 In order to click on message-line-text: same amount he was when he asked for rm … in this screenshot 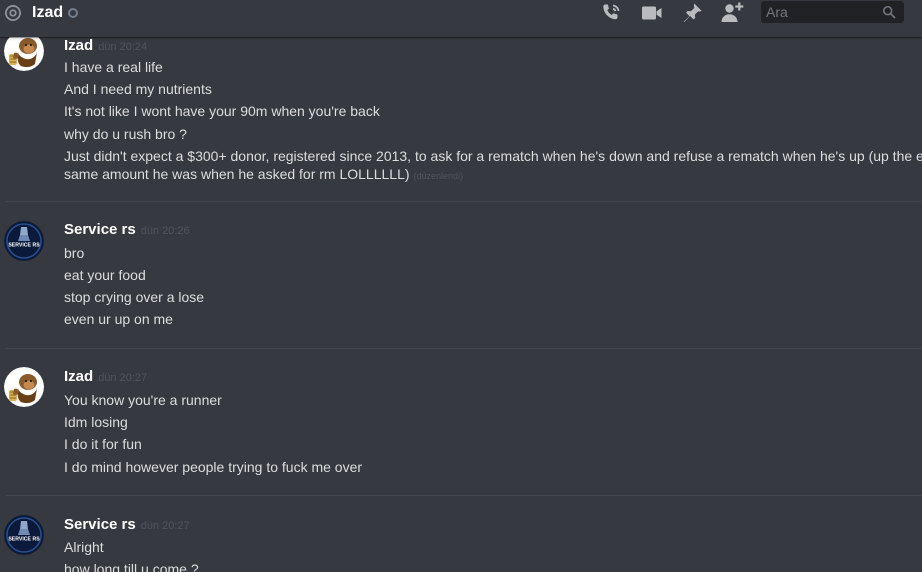, I will do `click(237, 174)`.